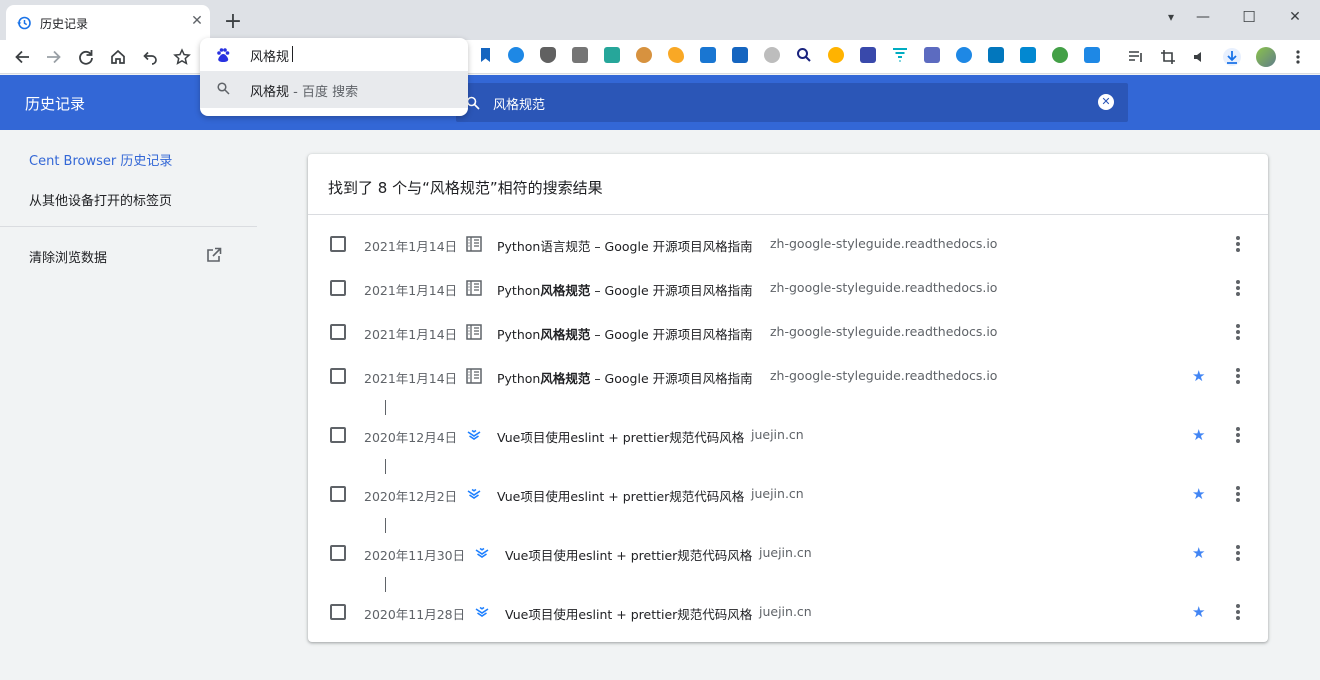 The height and width of the screenshot is (680, 1320). Describe the element at coordinates (548, 55) in the screenshot. I see `ublock-icon` at that location.